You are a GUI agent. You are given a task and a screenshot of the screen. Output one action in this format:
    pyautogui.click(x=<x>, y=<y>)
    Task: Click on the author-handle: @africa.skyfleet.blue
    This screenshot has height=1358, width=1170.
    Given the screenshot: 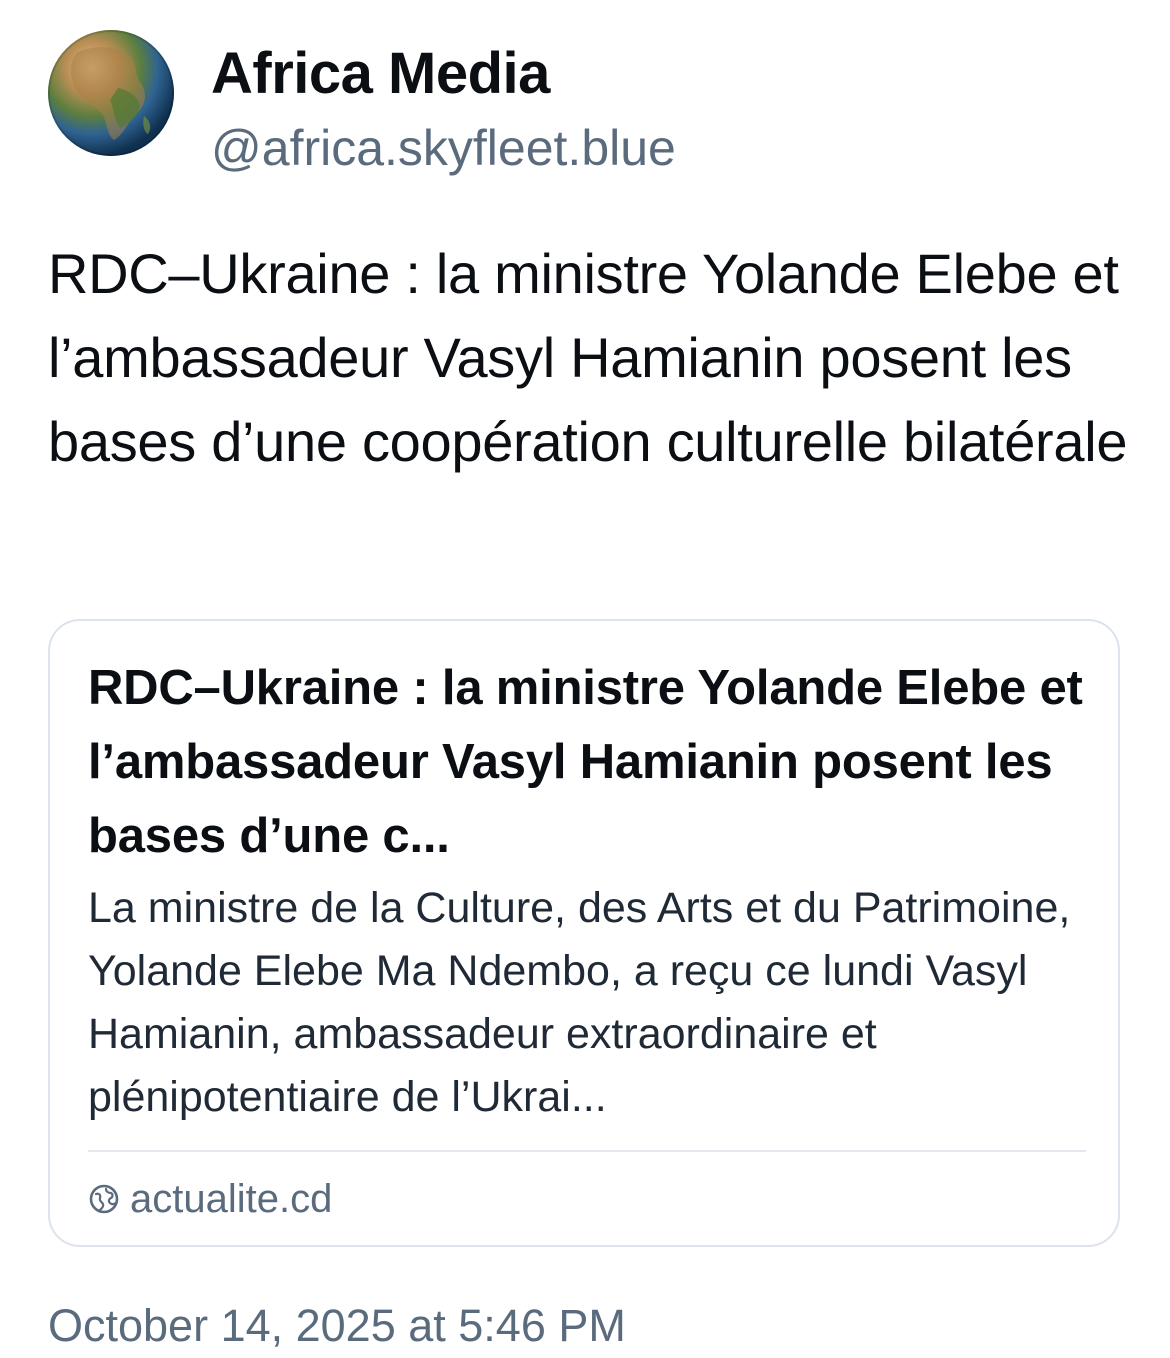 What is the action you would take?
    pyautogui.click(x=443, y=148)
    